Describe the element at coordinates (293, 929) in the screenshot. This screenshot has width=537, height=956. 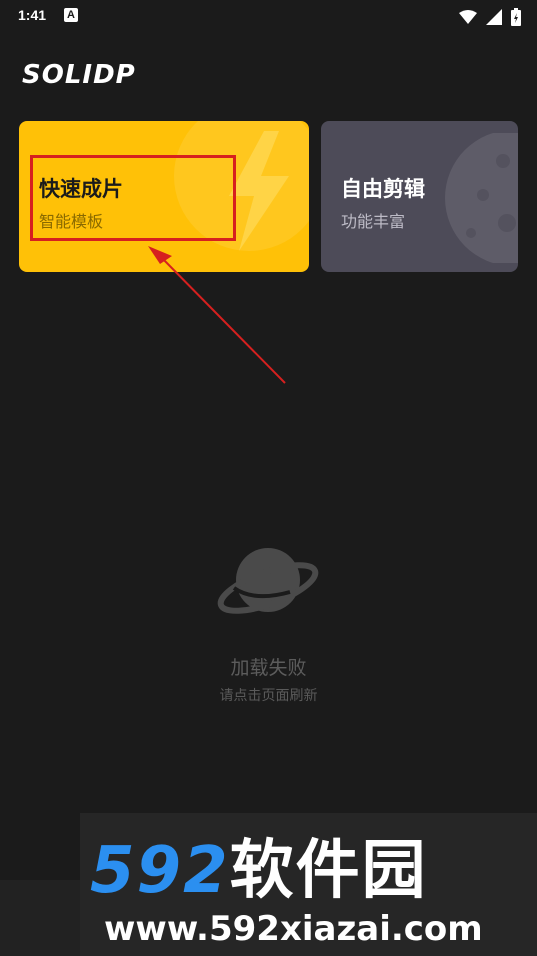
I see `watermark-url: www.592xiazai.com` at that location.